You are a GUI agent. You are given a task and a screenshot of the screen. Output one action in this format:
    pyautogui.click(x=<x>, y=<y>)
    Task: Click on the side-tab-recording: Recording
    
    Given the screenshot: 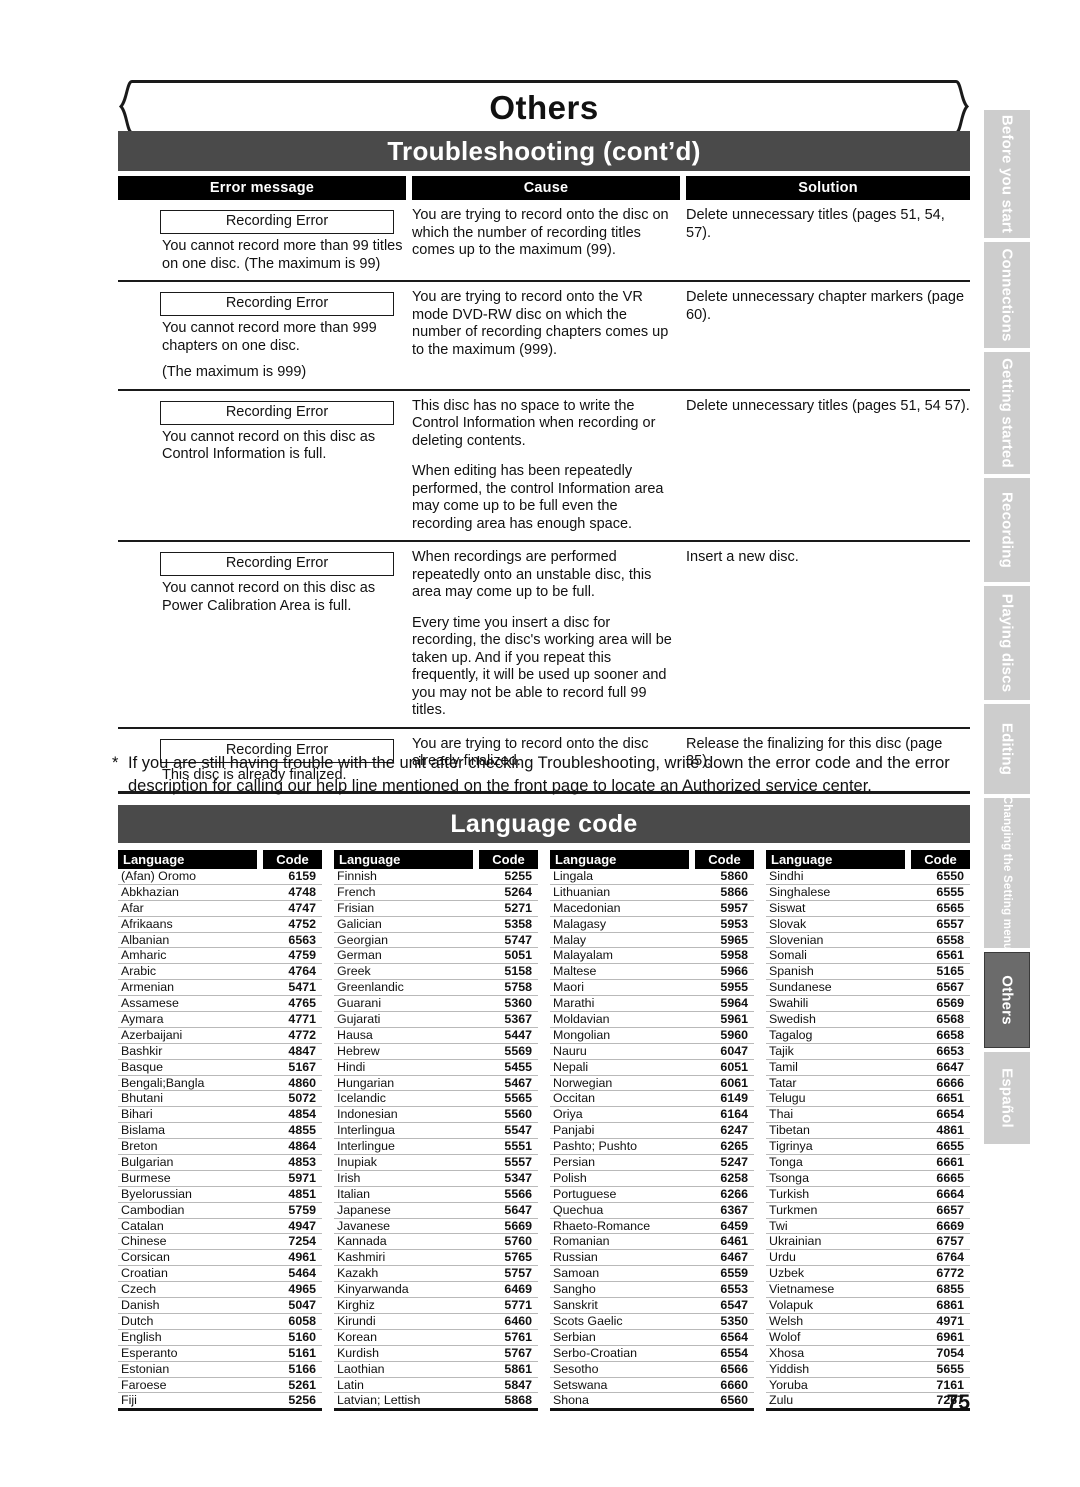 What is the action you would take?
    pyautogui.click(x=1007, y=530)
    